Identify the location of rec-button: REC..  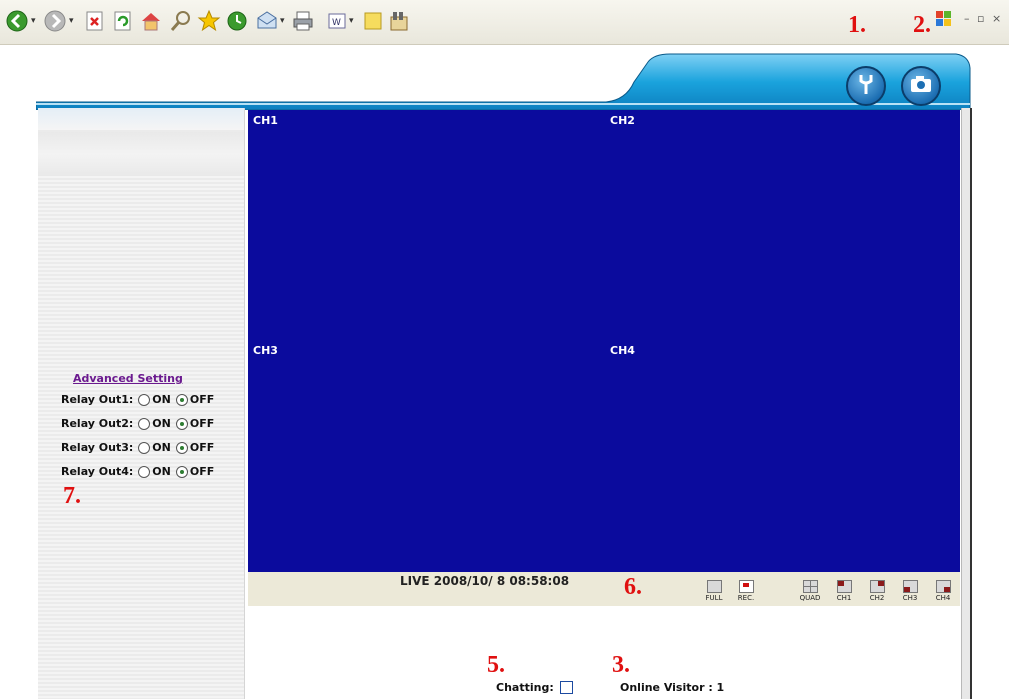
(746, 591).